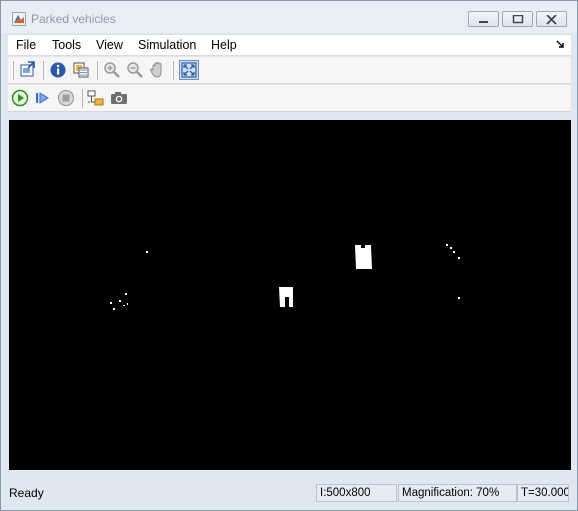  Describe the element at coordinates (560, 44) in the screenshot. I see `dock-arrow-icon` at that location.